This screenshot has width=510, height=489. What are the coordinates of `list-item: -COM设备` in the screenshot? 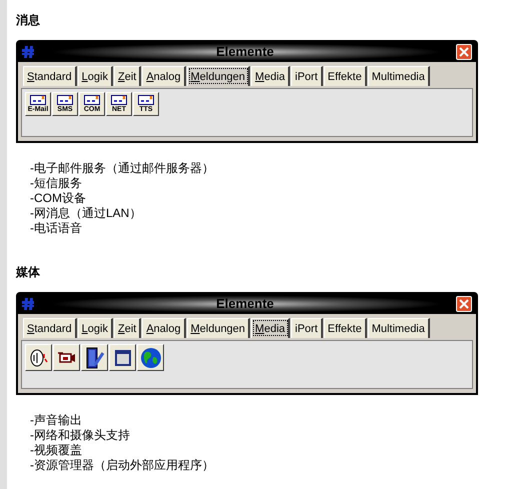 It's located at (58, 198).